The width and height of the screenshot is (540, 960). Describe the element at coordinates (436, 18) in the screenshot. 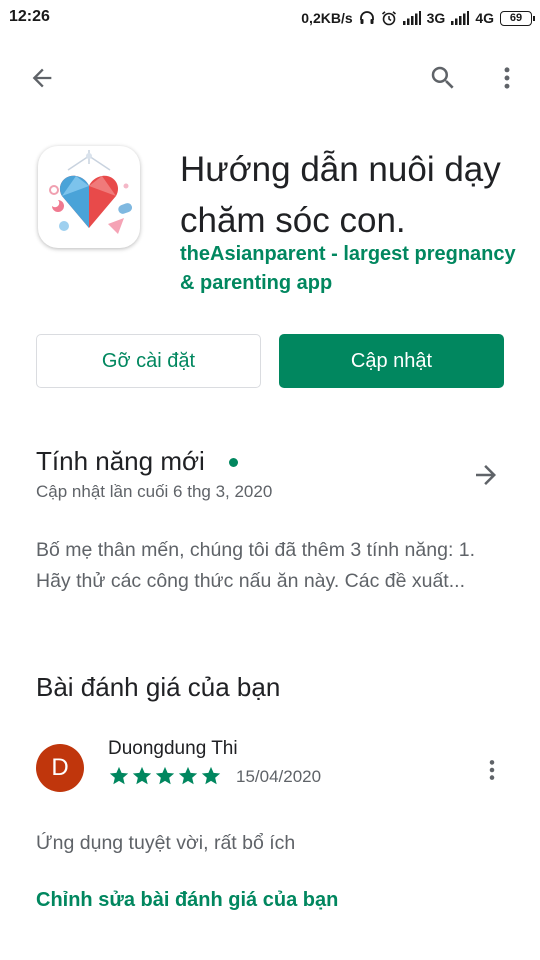

I see `network-type-3g: 3G` at that location.